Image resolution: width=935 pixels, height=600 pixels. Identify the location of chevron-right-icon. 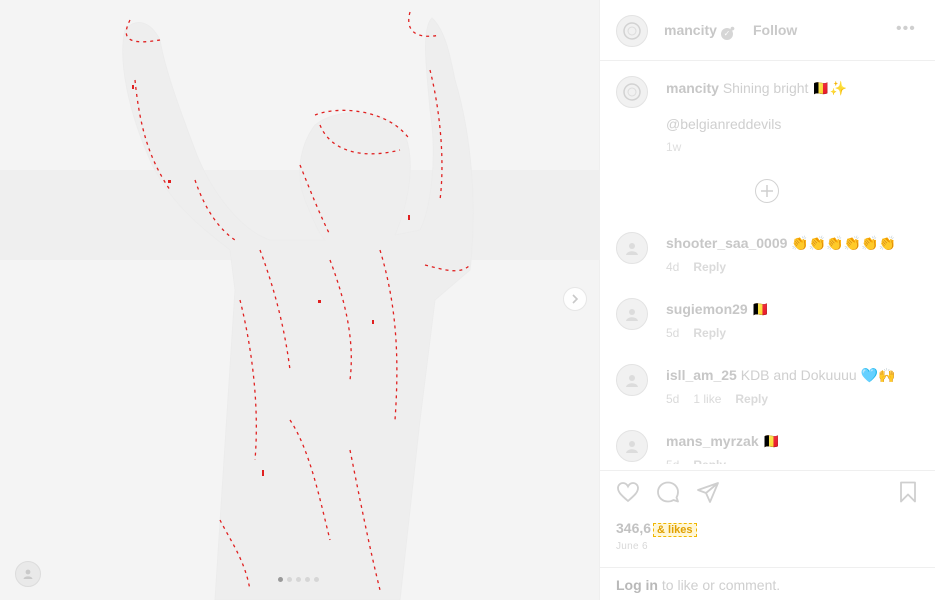
(575, 299).